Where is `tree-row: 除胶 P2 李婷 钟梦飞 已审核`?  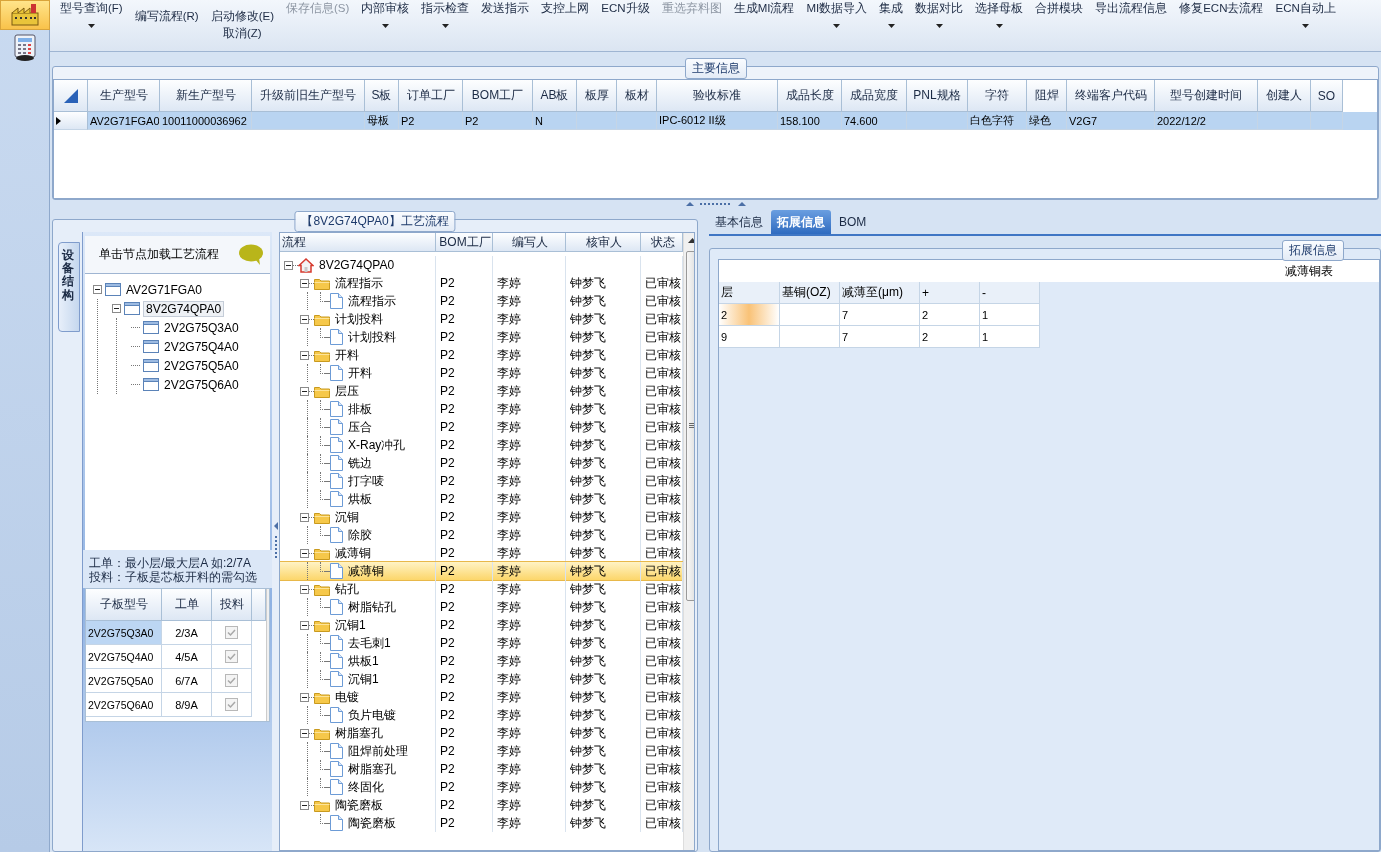 tree-row: 除胶 P2 李婷 钟梦飞 已审核 is located at coordinates (481, 535).